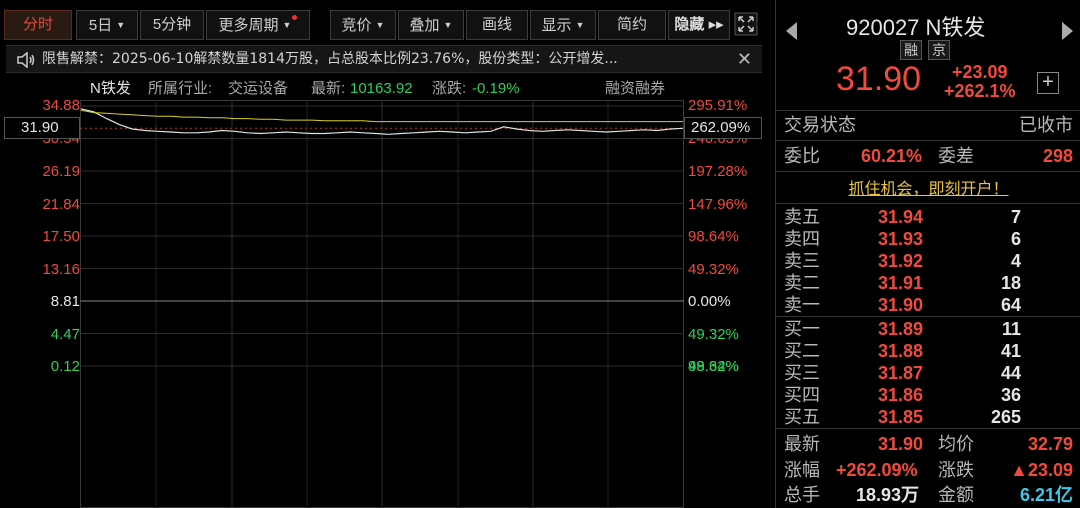  What do you see at coordinates (802, 239) in the screenshot?
I see `level-label: 卖四` at bounding box center [802, 239].